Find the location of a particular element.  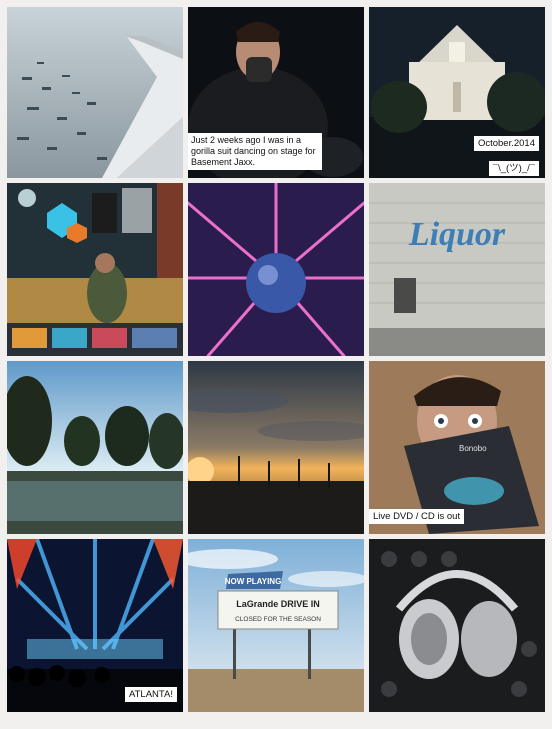

drive-in-sub-text: CLOSED FOR THE SEASON is located at coordinates (278, 619).